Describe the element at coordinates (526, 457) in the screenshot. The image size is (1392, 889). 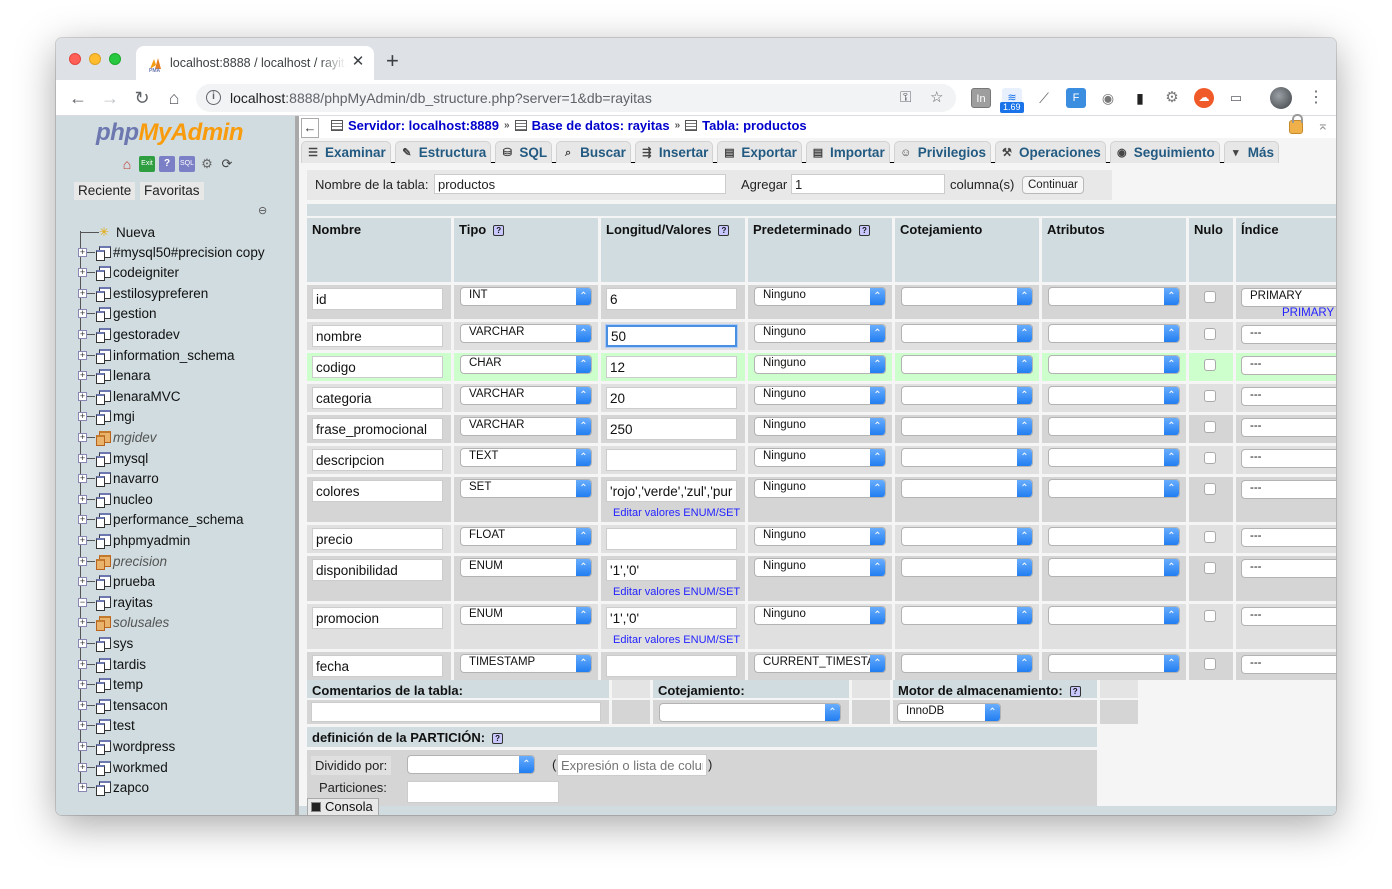
I see `column-type-select: TEXT` at that location.